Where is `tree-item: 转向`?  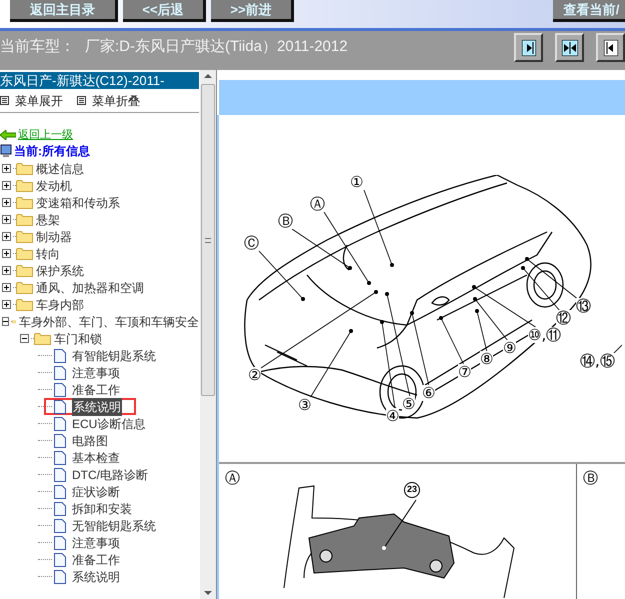 tree-item: 转向 is located at coordinates (48, 253).